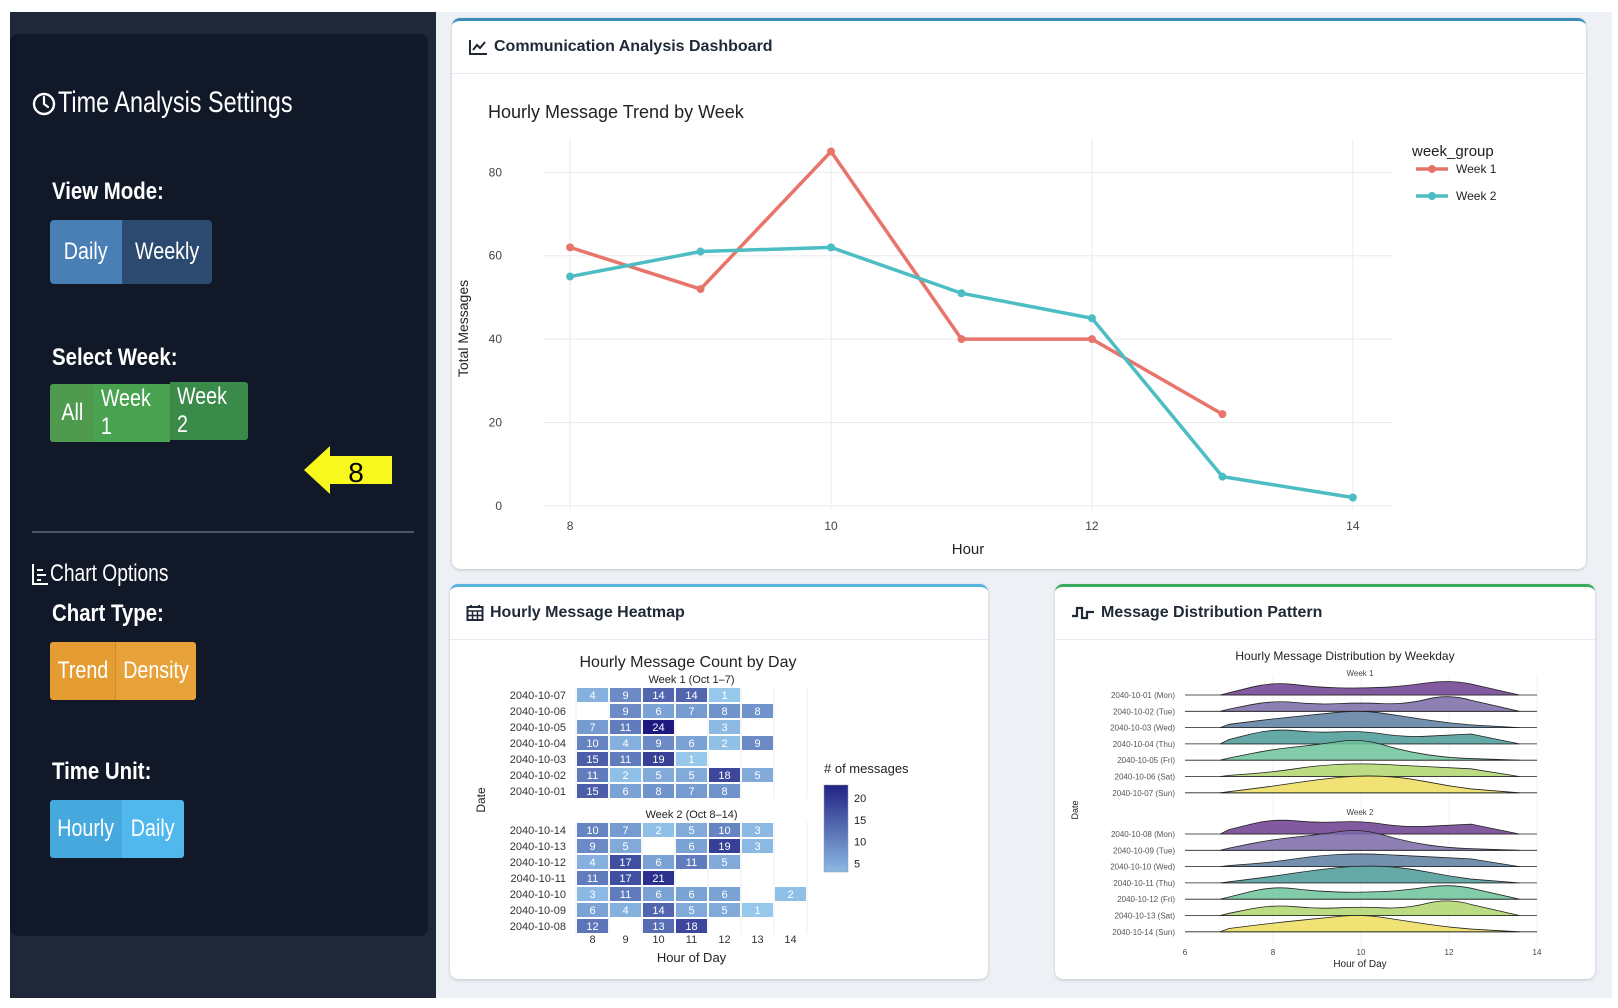  Describe the element at coordinates (658, 940) in the screenshot. I see `heatmap-x-tick: 10` at that location.